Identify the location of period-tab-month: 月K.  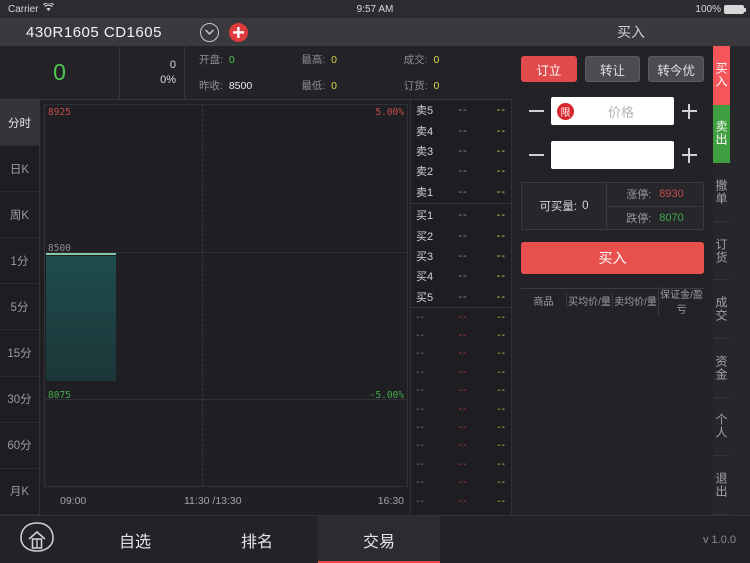
(19, 492).